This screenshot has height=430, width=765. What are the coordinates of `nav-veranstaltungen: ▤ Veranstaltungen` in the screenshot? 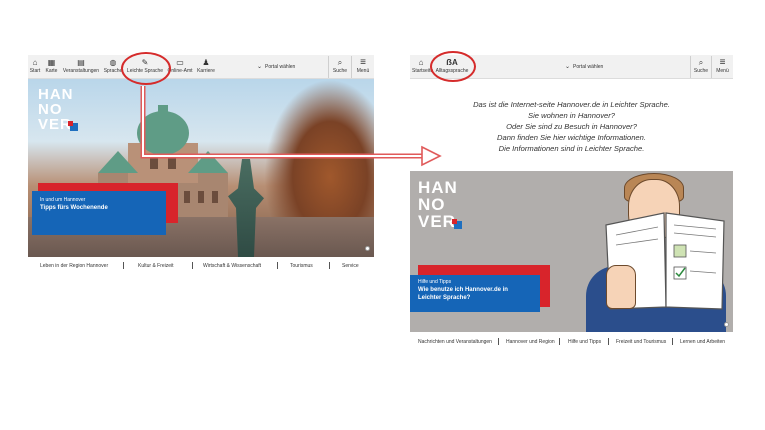 It's located at (81, 67).